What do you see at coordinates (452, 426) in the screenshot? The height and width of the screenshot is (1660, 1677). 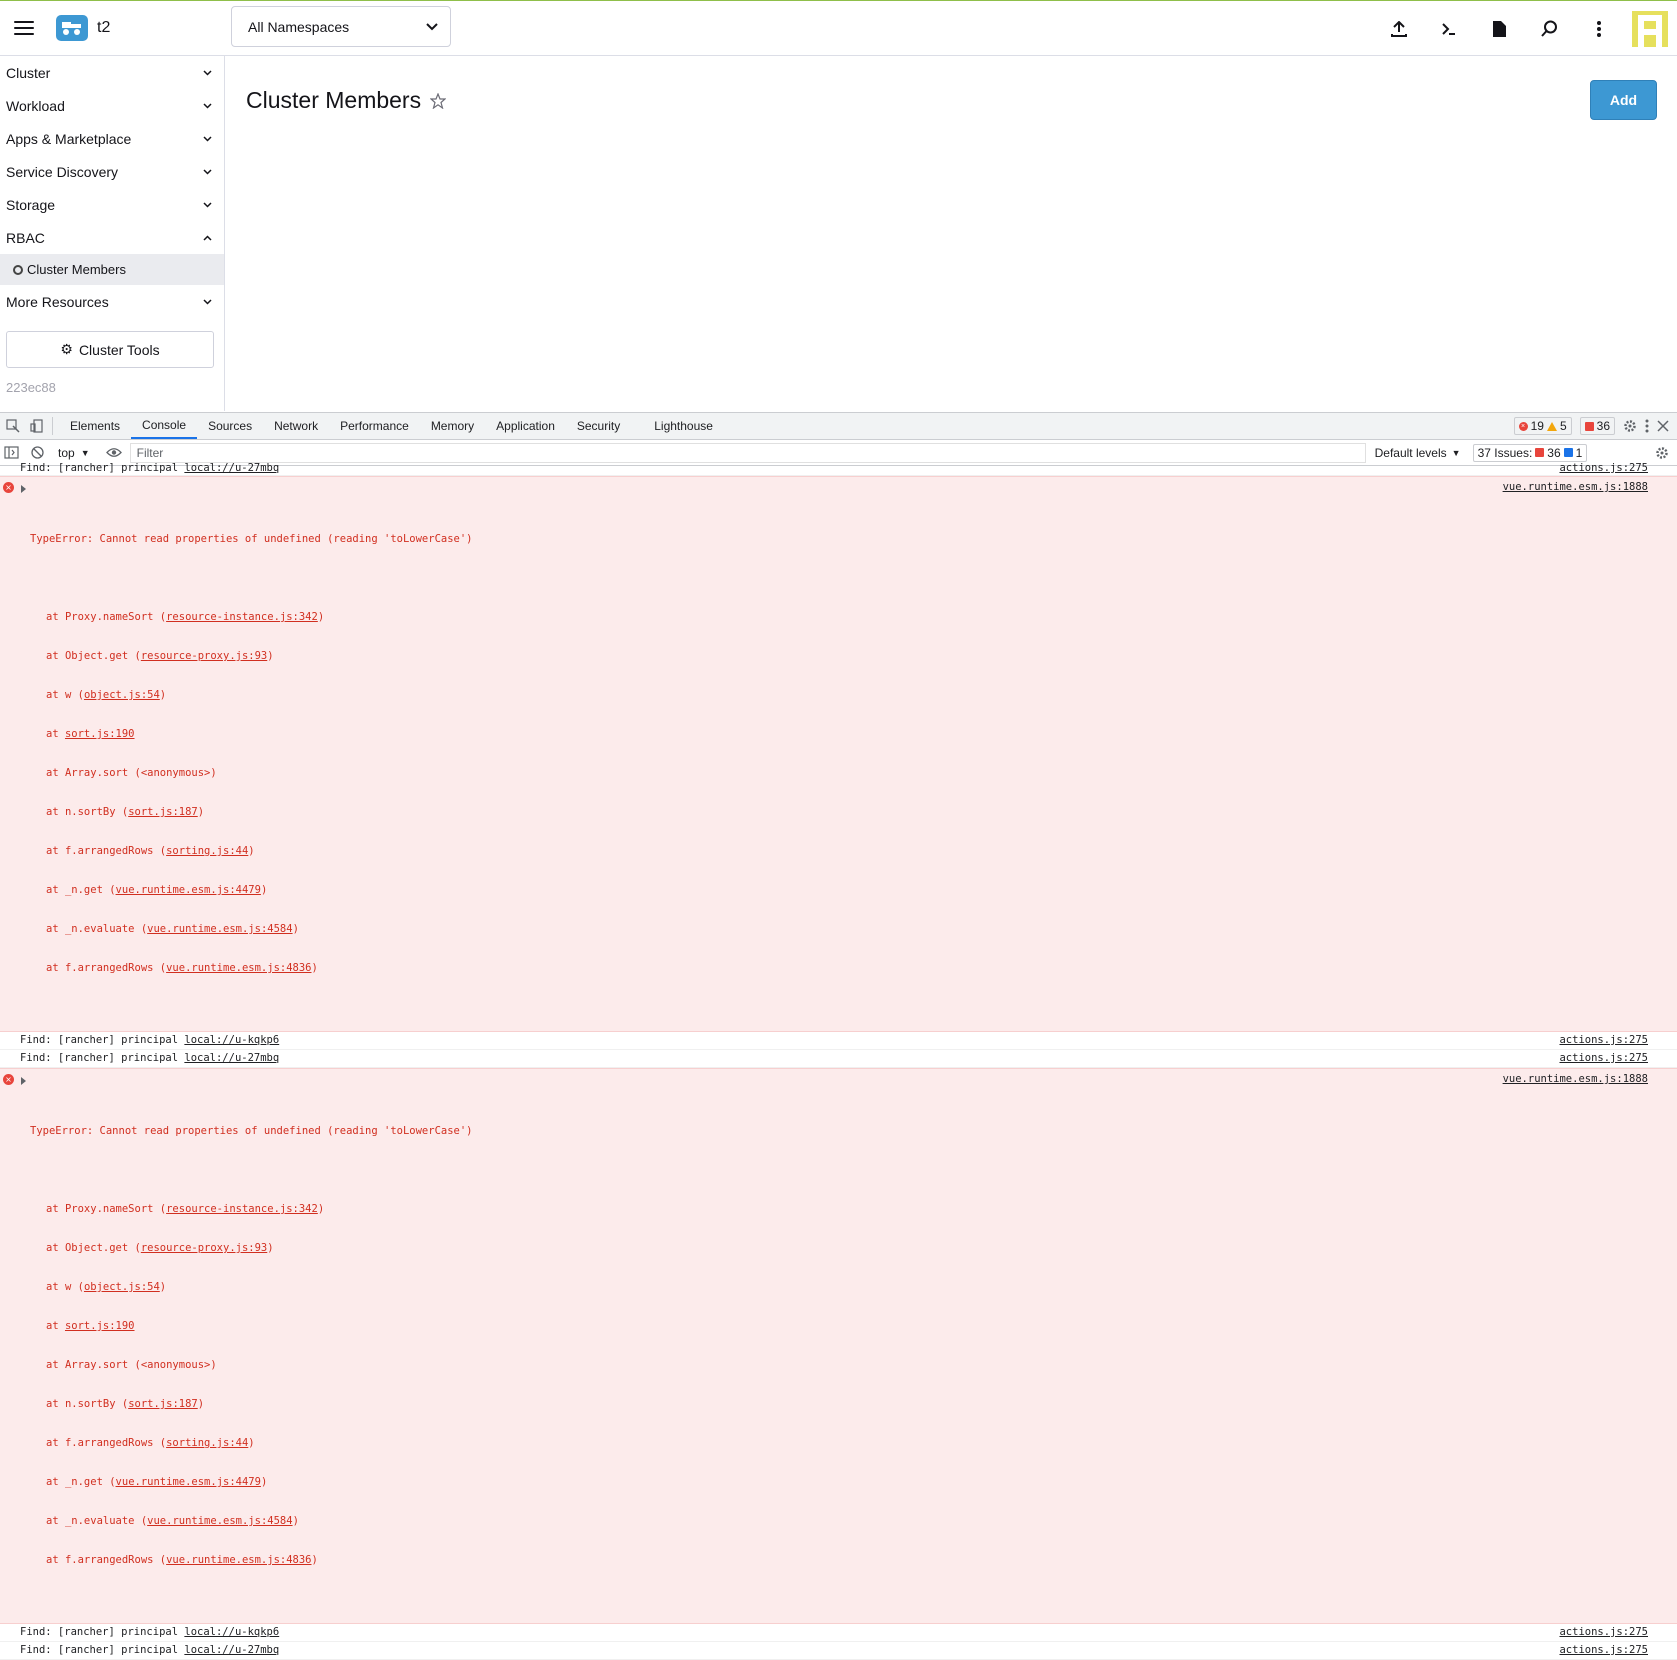 I see `tab-memory: Memory` at bounding box center [452, 426].